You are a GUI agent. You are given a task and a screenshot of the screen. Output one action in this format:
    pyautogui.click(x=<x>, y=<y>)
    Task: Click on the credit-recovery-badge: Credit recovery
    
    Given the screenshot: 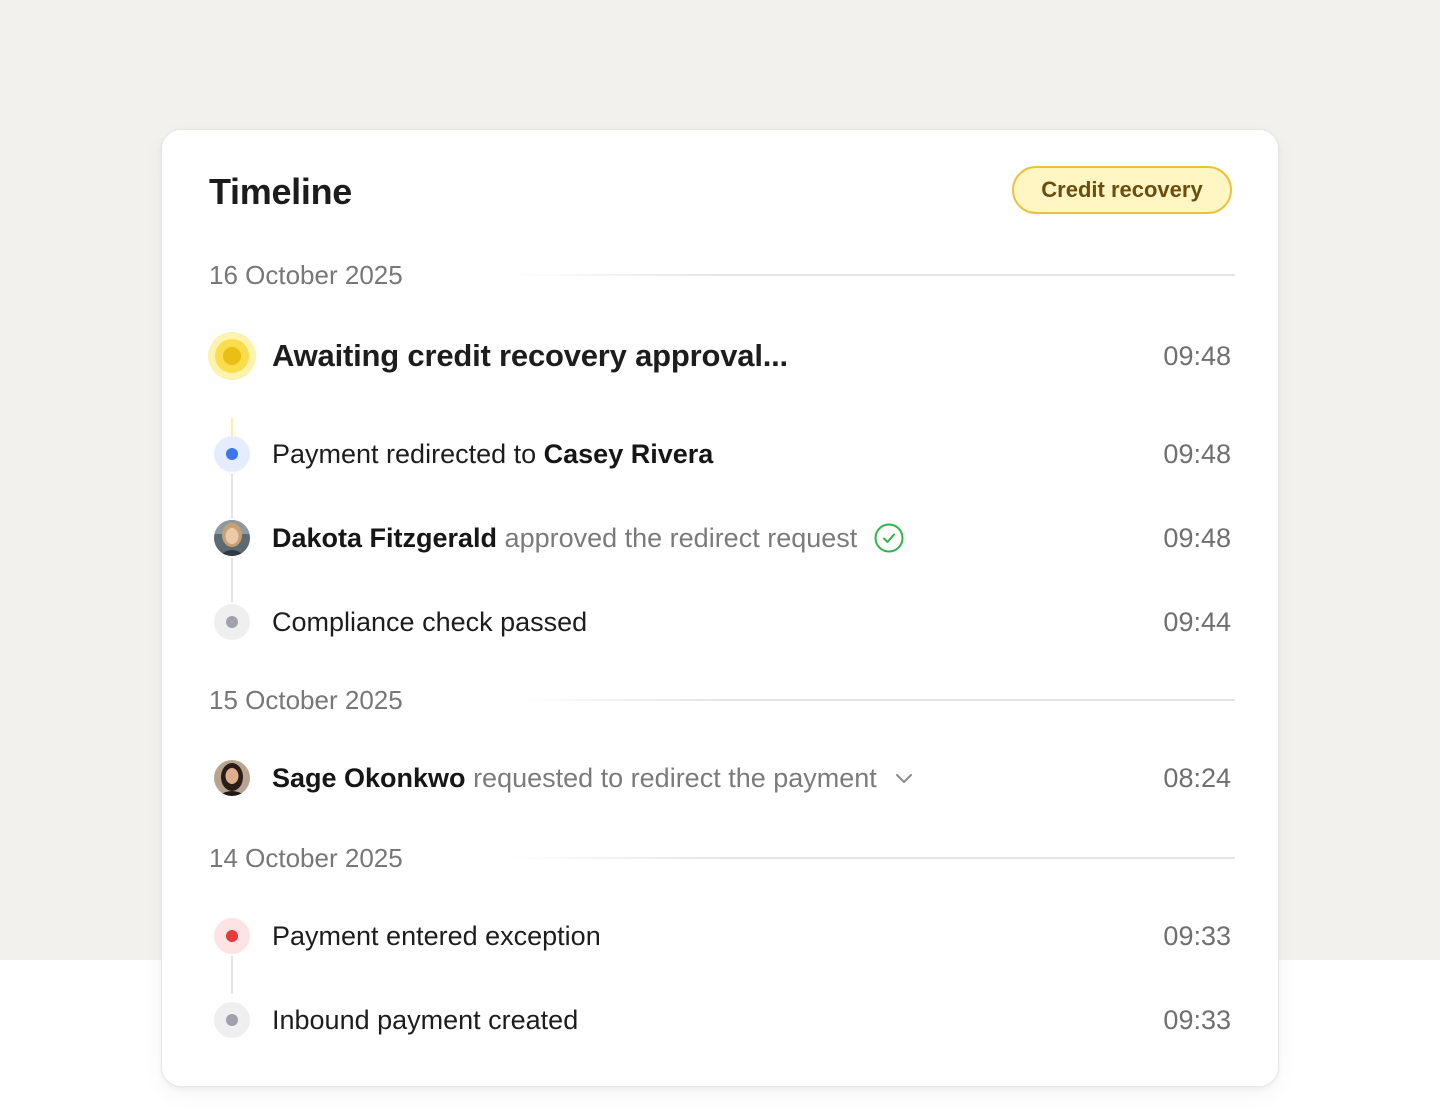 What is the action you would take?
    pyautogui.click(x=1122, y=190)
    